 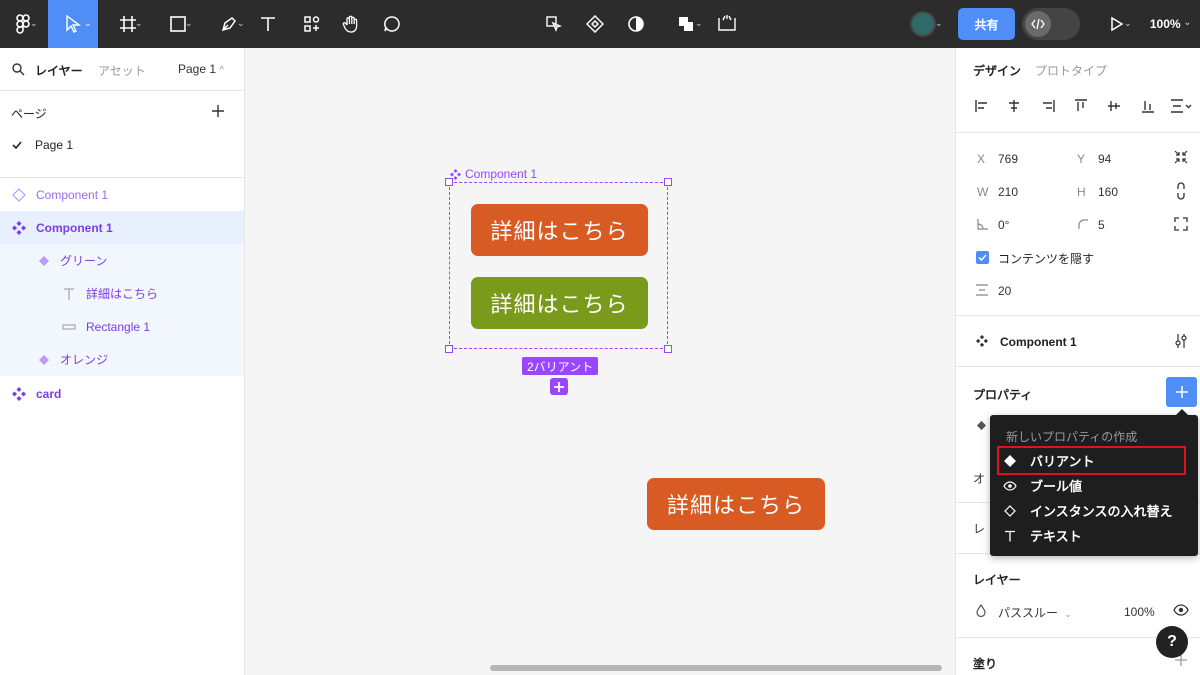 I want to click on component-tool-button, so click(x=595, y=24).